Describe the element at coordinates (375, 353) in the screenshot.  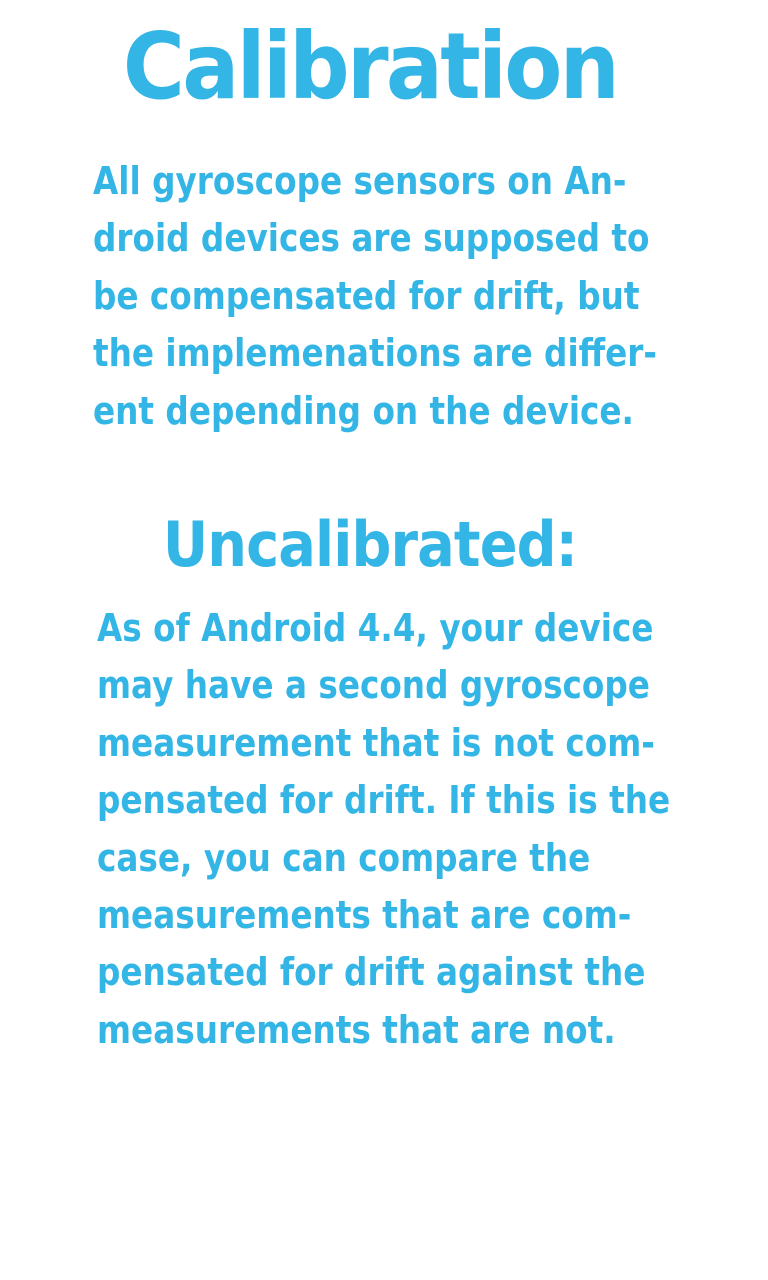
I see `intro-line: the implemenations are differ-` at that location.